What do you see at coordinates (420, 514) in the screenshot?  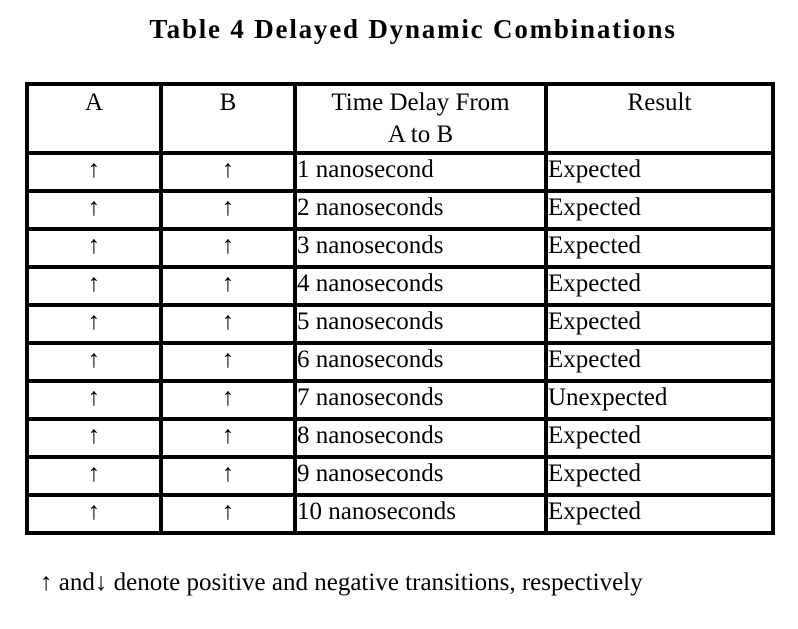 I see `time-delay-cell: 10 nanoseconds` at bounding box center [420, 514].